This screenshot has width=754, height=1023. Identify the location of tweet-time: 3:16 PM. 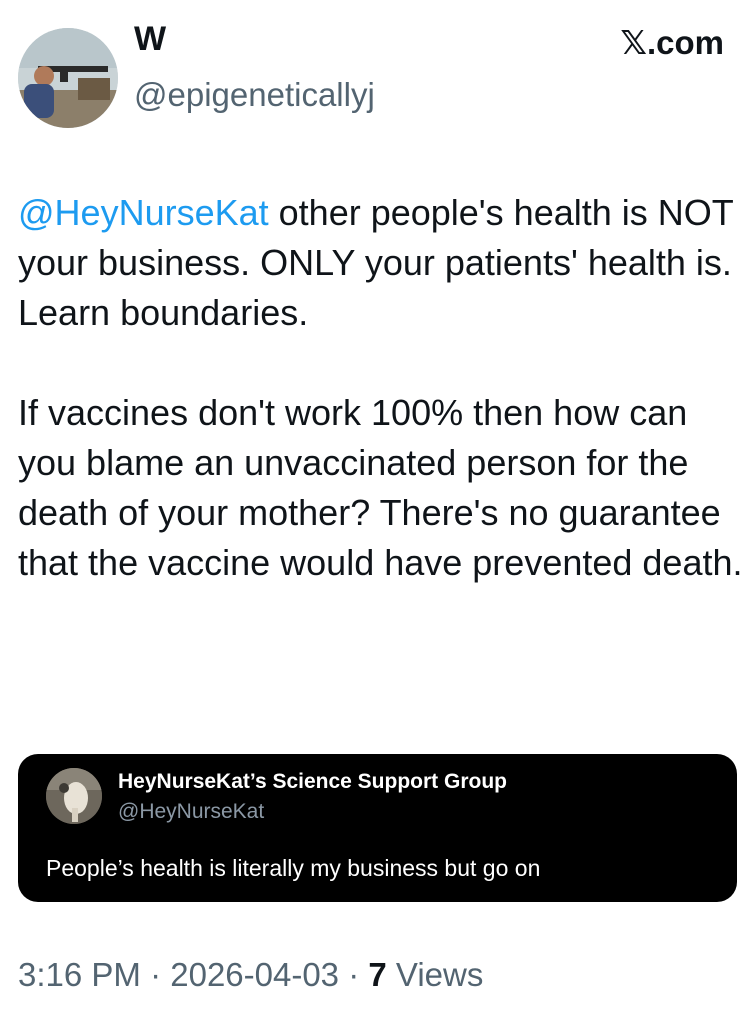
(79, 974).